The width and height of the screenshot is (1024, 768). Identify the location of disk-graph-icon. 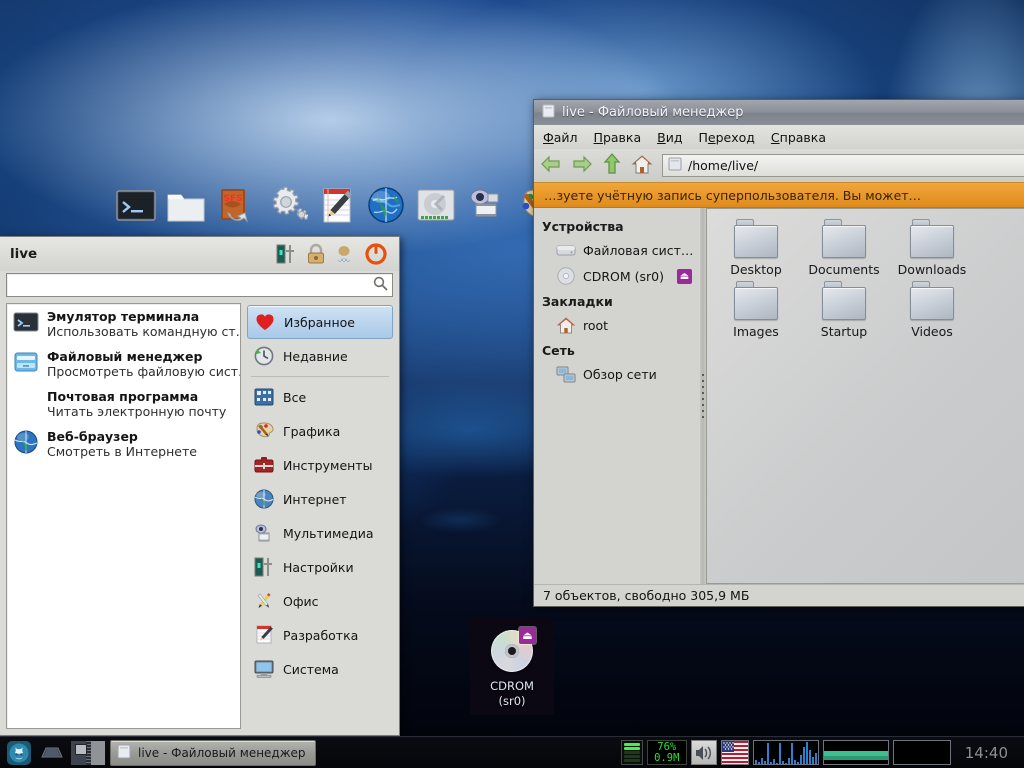
(921, 752).